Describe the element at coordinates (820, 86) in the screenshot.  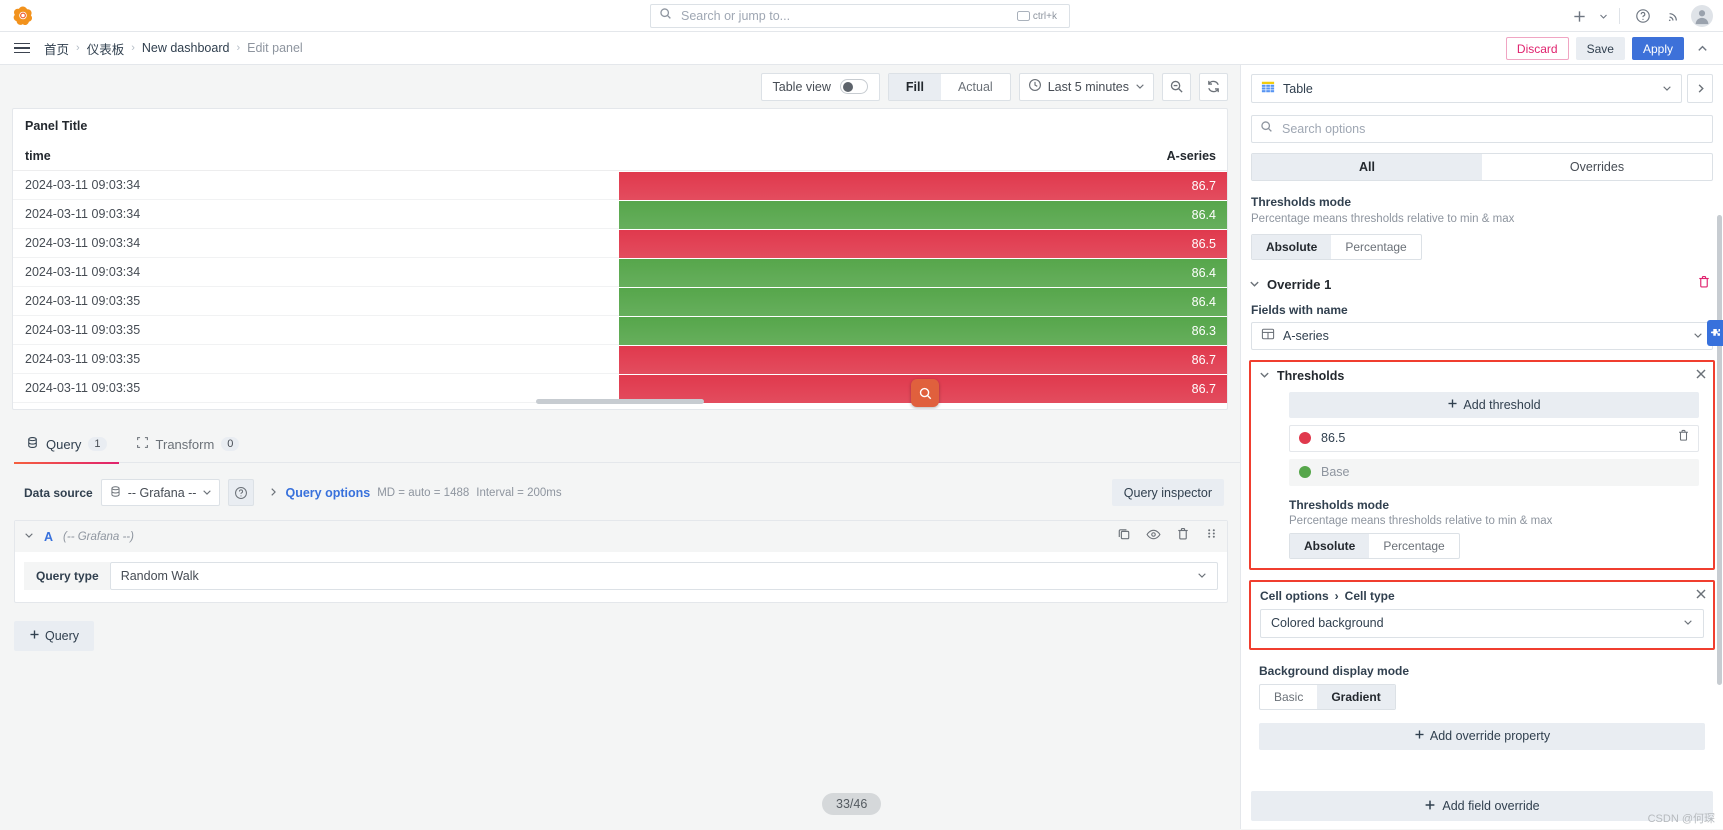
I see `table-view-toggle: Table view` at that location.